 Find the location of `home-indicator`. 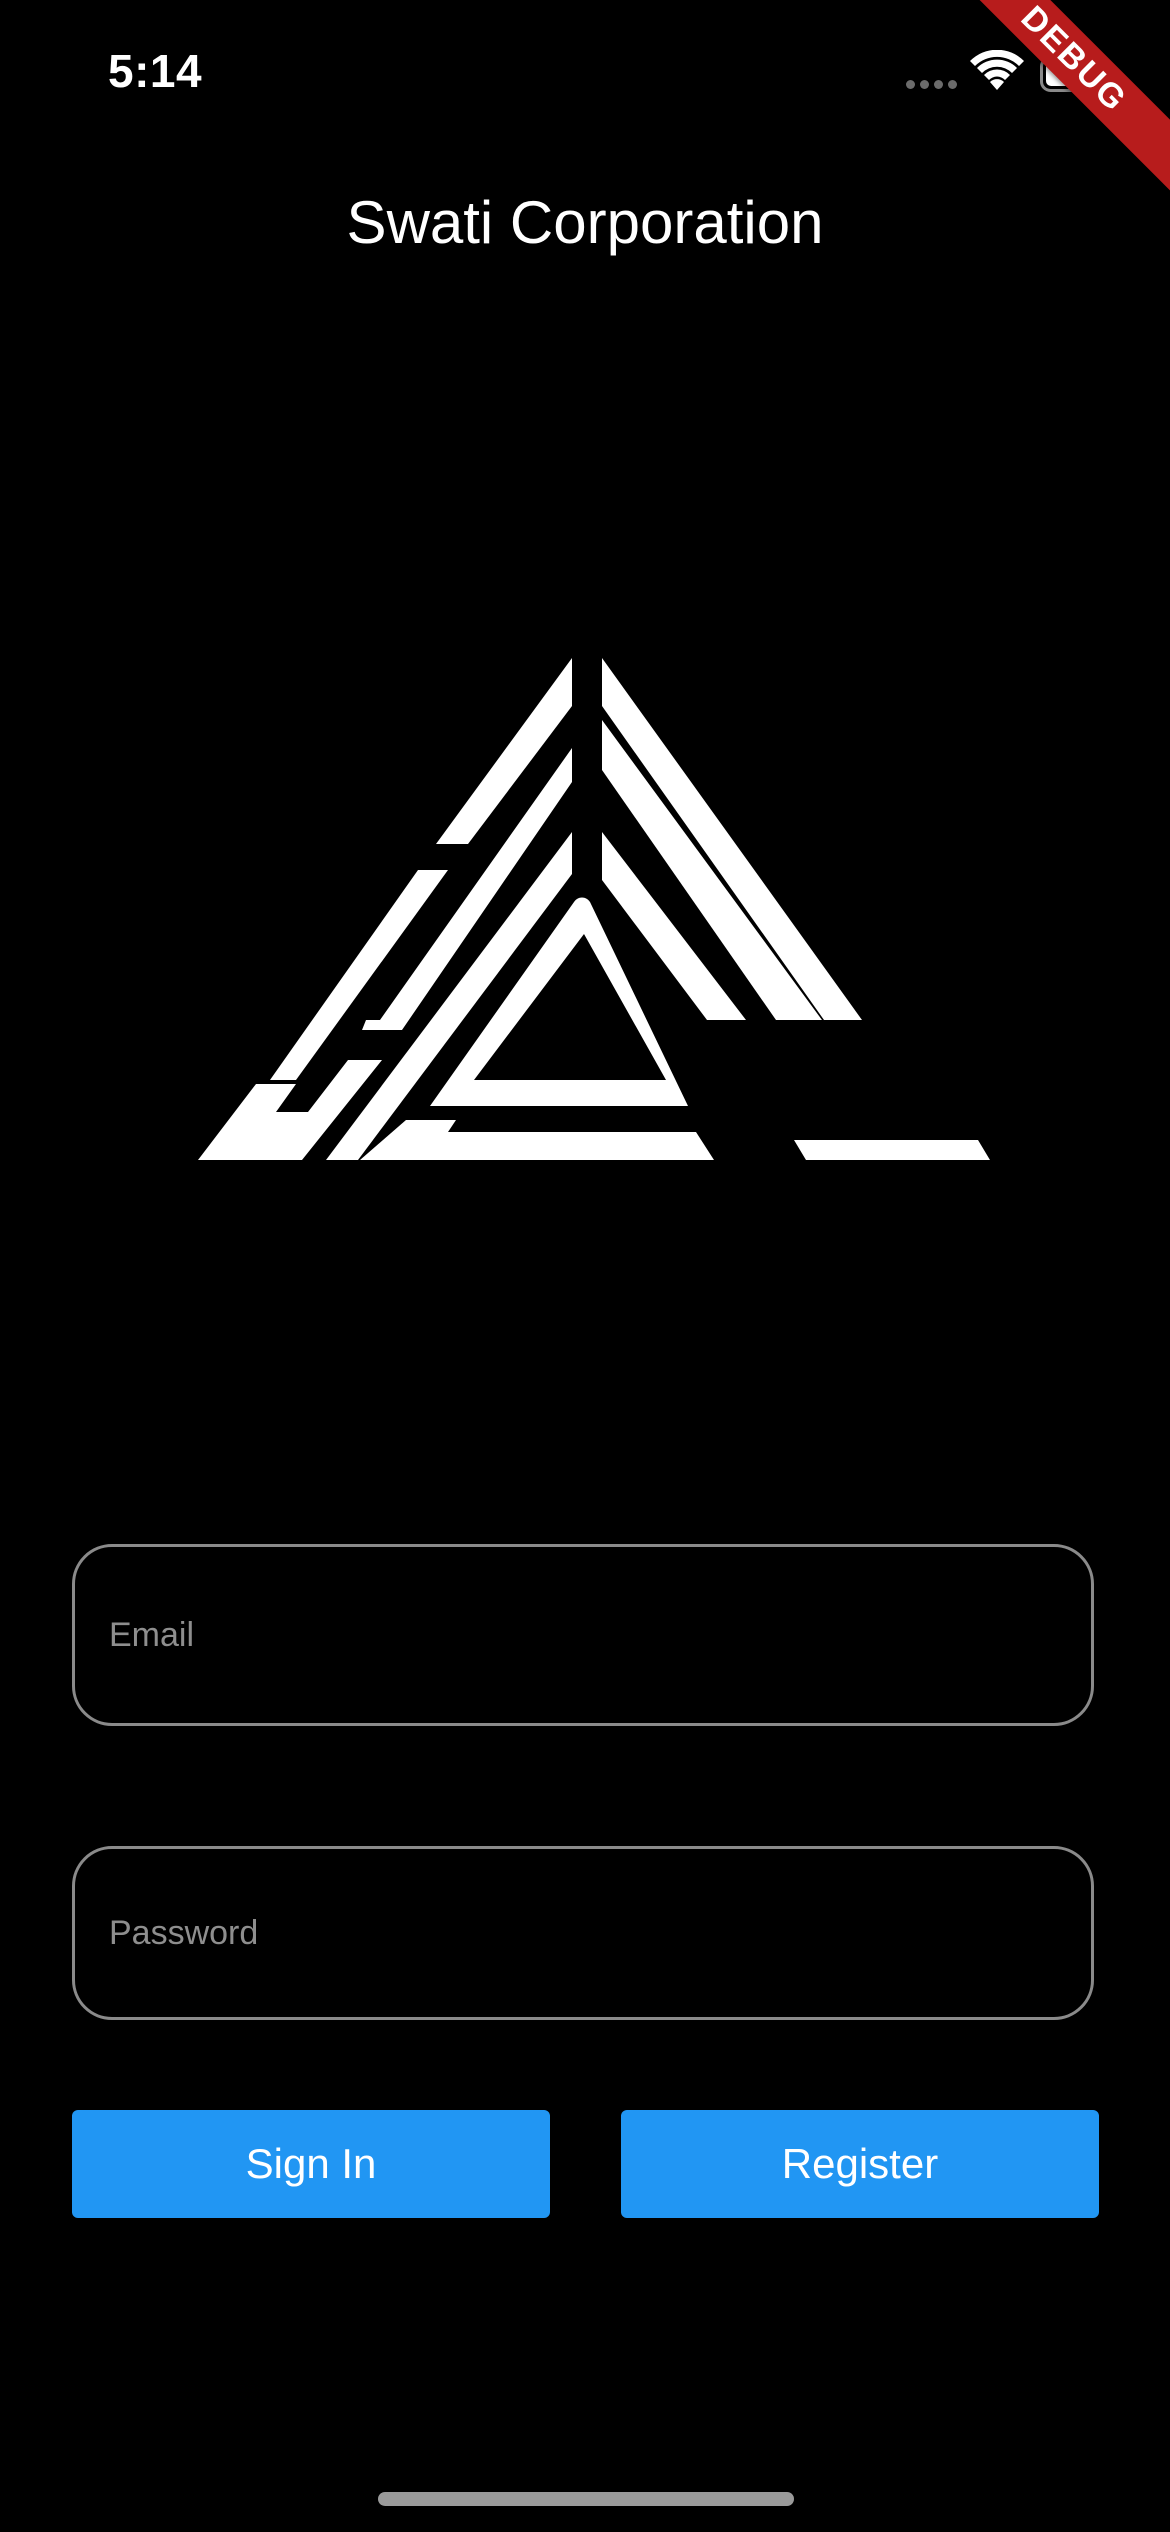

home-indicator is located at coordinates (586, 2499).